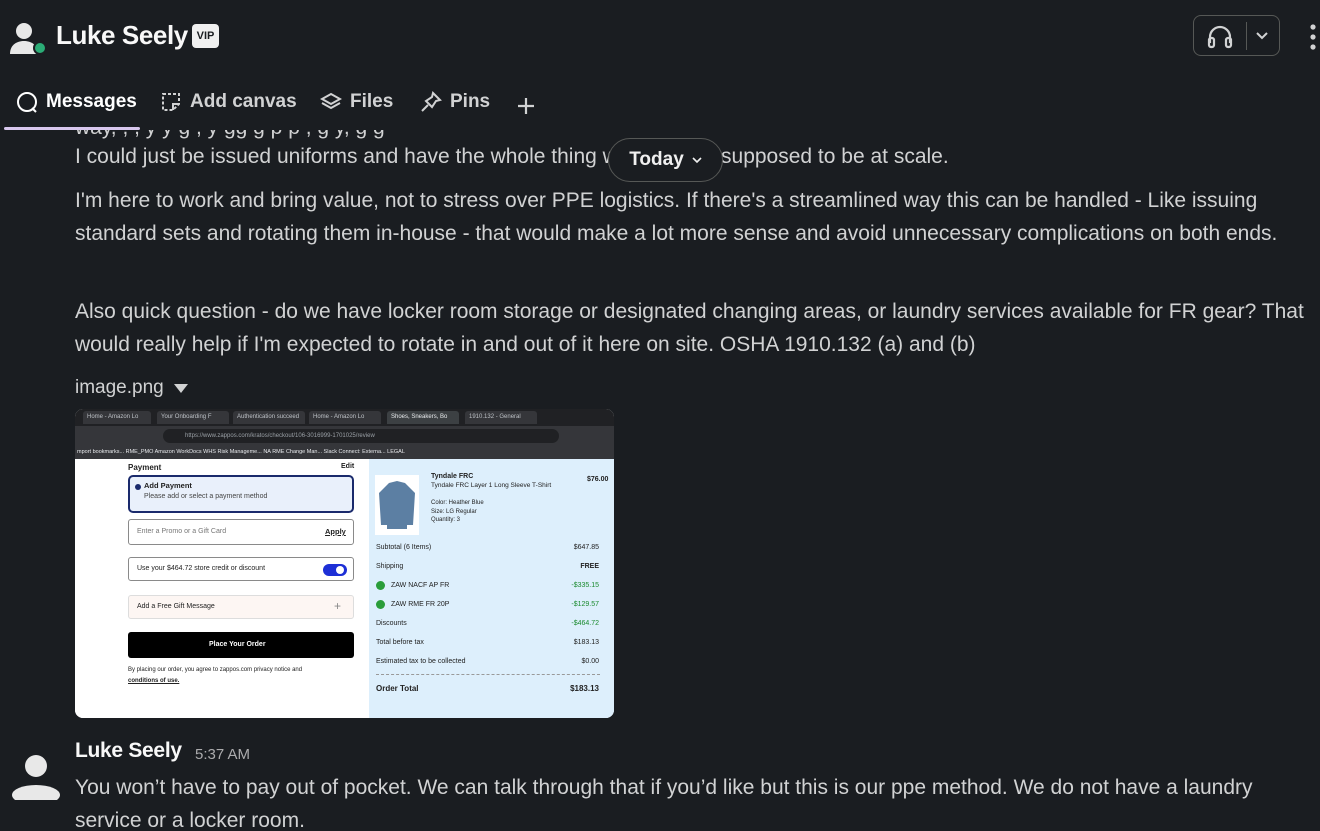  What do you see at coordinates (526, 106) in the screenshot?
I see `add-tab-plus-icon` at bounding box center [526, 106].